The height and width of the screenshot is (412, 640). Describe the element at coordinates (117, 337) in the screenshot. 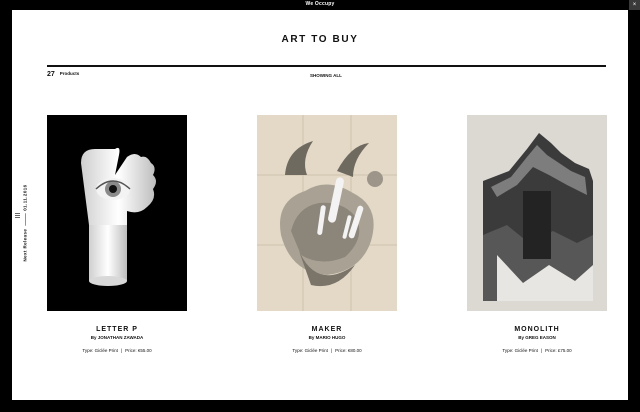

I see `product-artist: By JONATHAN ZAWADA` at that location.